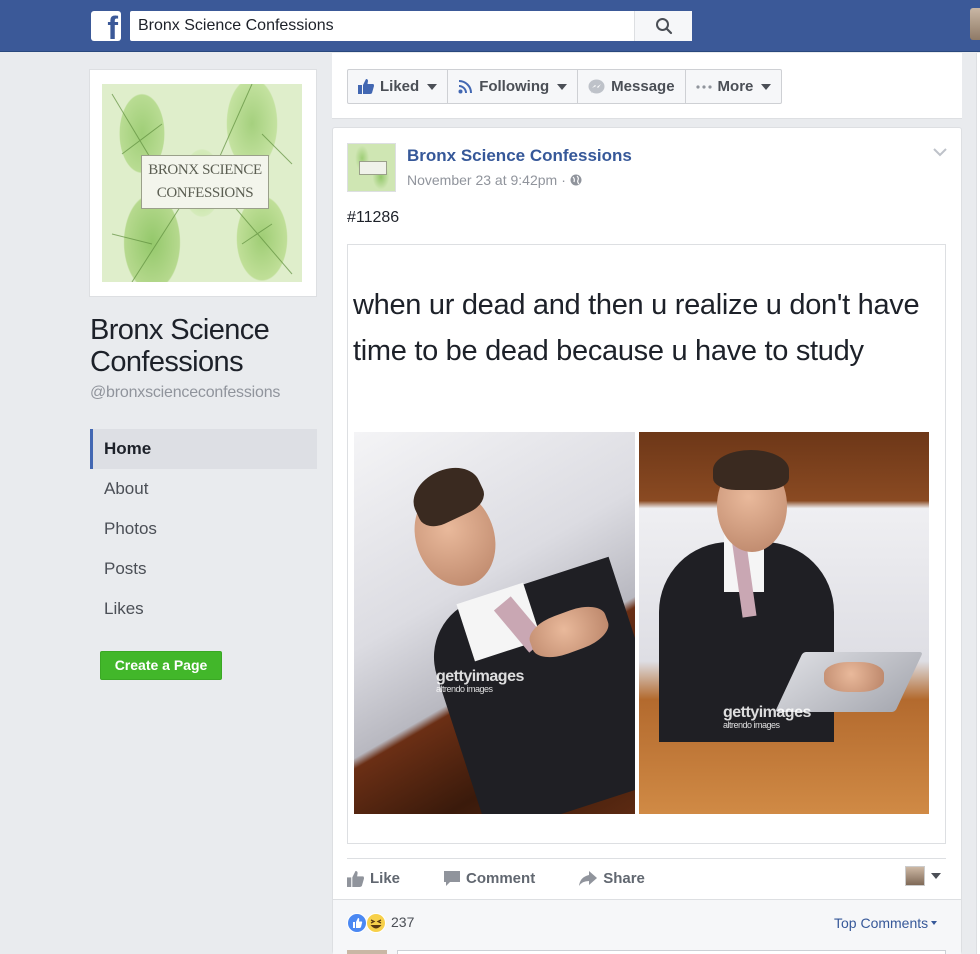 Image resolution: width=980 pixels, height=954 pixels. Describe the element at coordinates (646, 878) in the screenshot. I see `post-action-bar: Like Comment Share` at that location.